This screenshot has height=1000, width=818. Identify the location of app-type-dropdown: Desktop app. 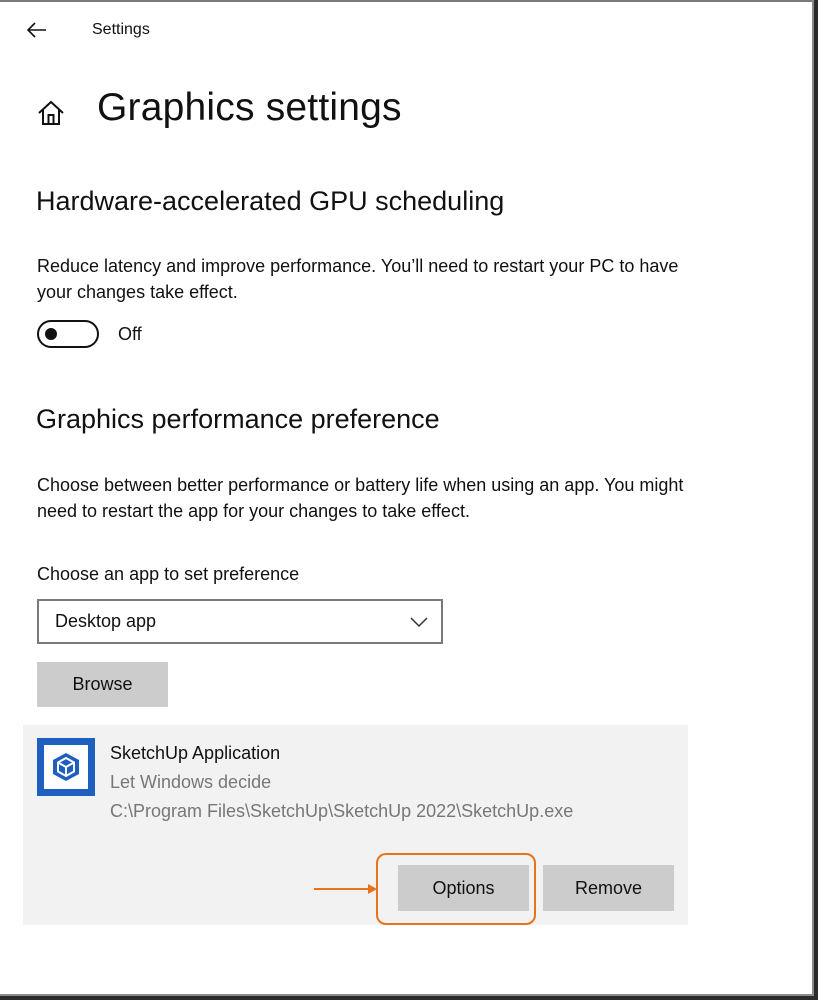
(240, 621).